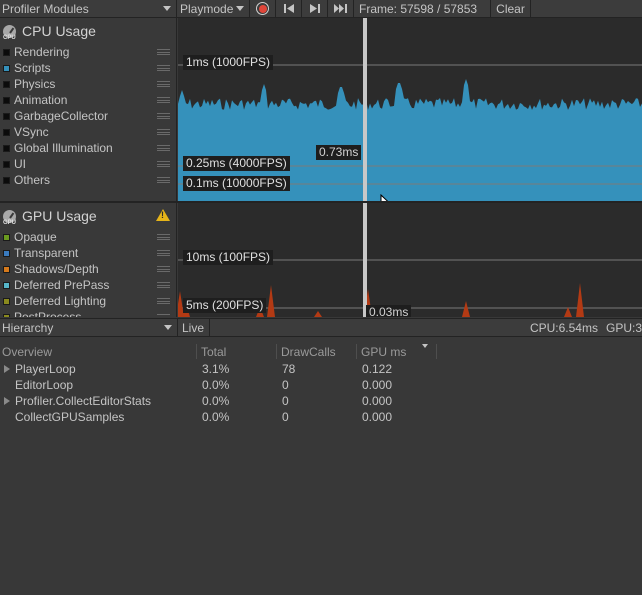  I want to click on frame-selection-line, so click(365, 109).